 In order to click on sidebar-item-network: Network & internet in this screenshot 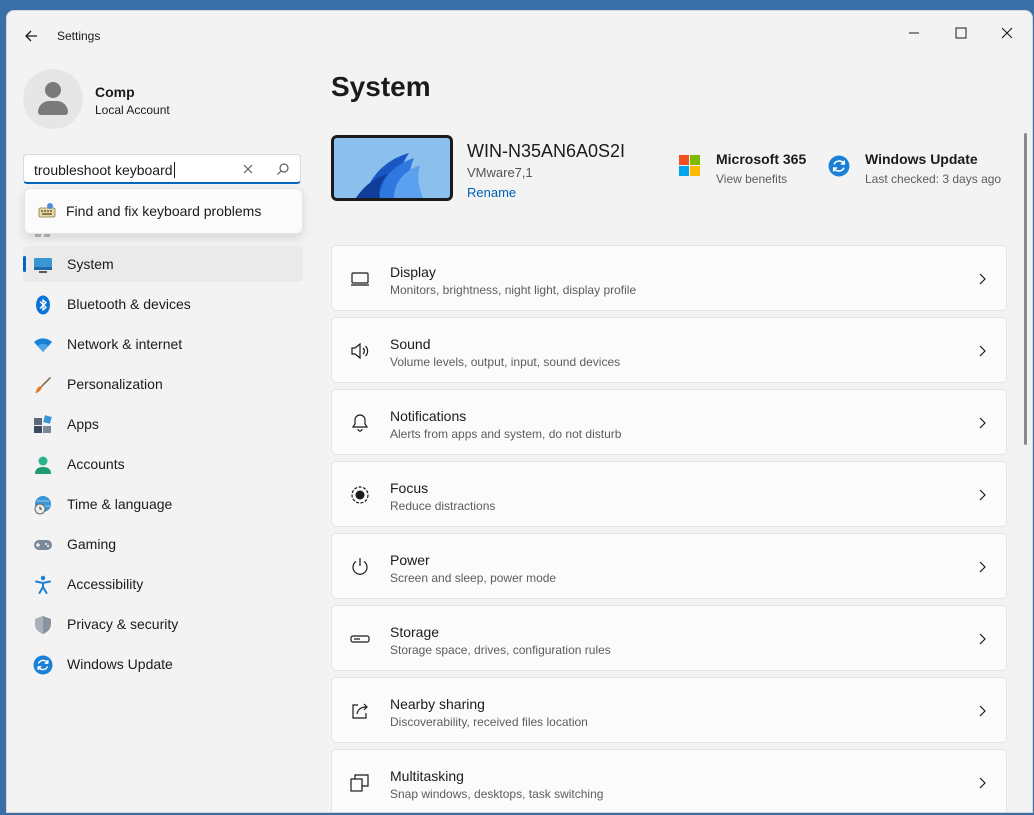, I will do `click(163, 344)`.